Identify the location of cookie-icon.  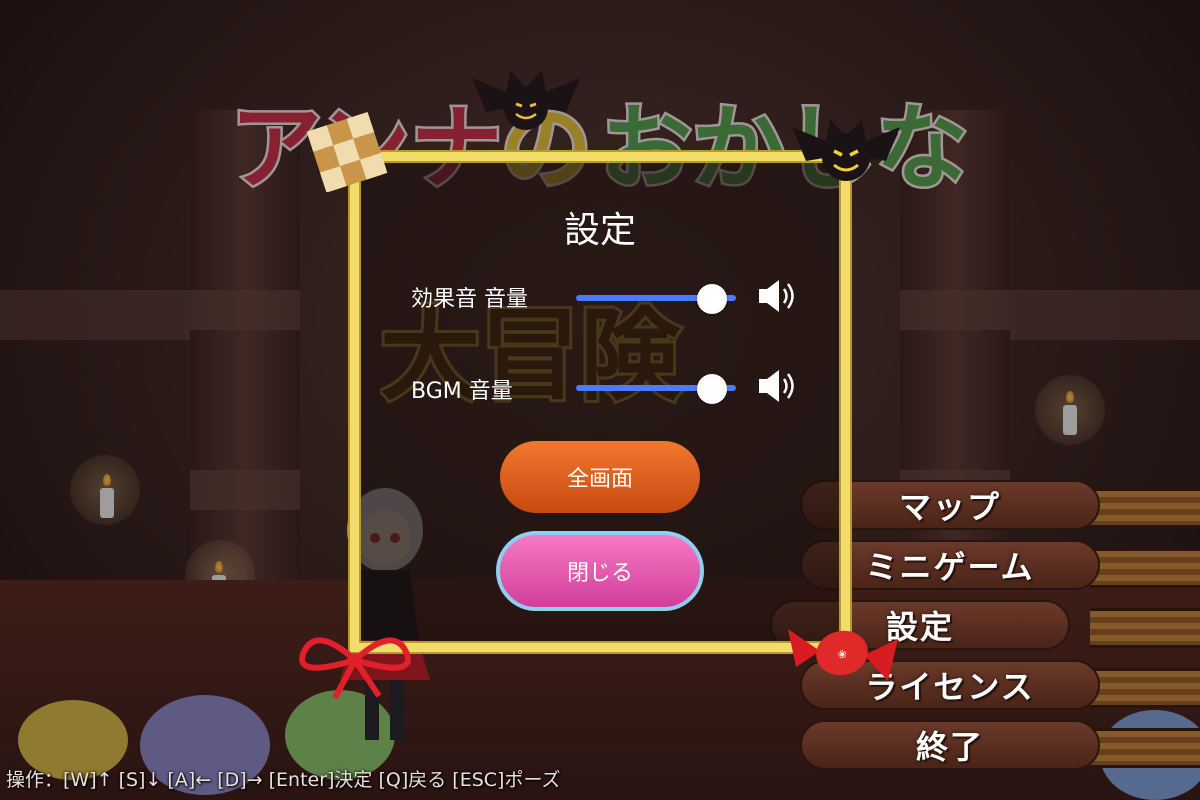
(347, 152).